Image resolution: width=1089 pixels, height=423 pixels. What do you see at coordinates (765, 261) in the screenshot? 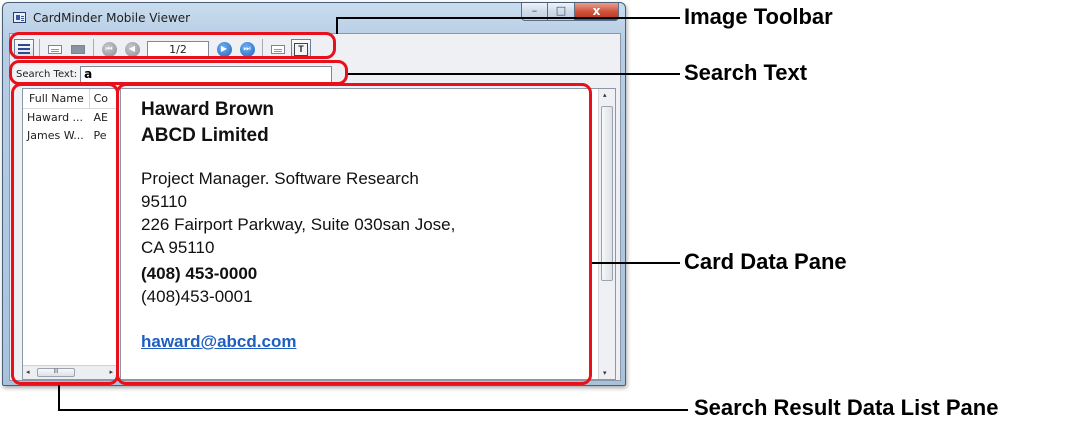
I see `label-card-data-pane: Card Data Pane` at bounding box center [765, 261].